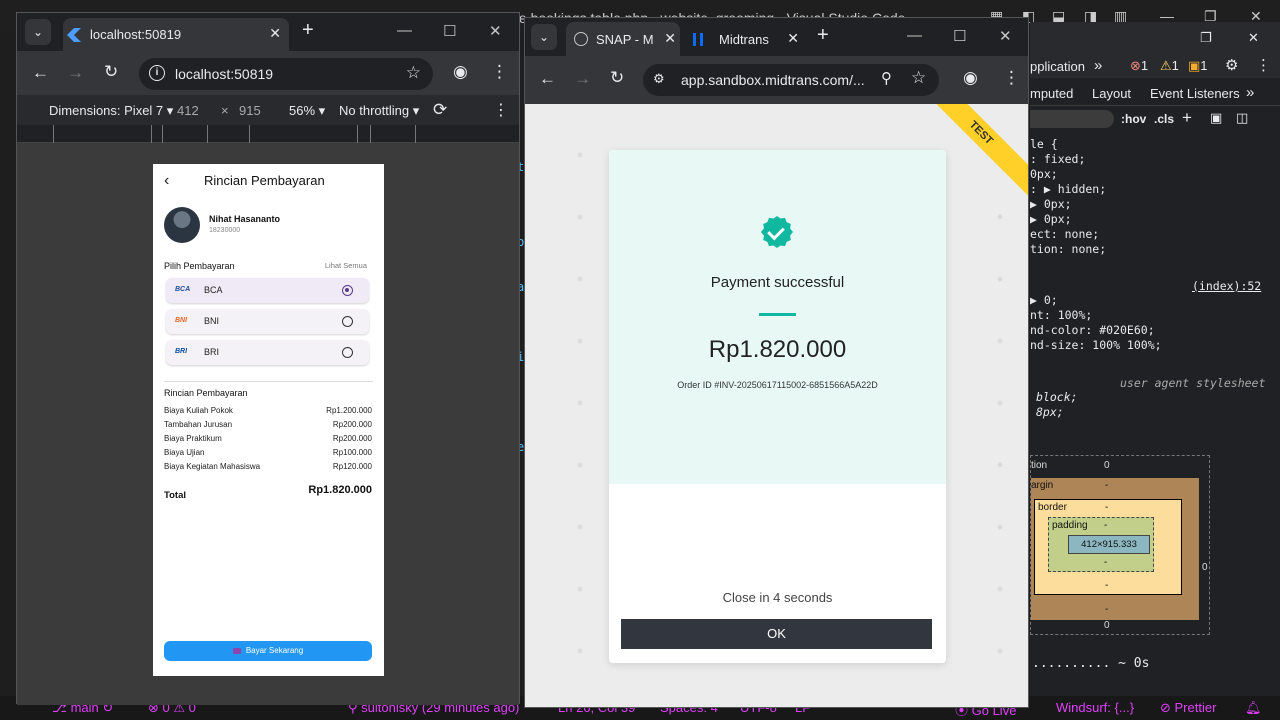 The width and height of the screenshot is (1280, 720). Describe the element at coordinates (1111, 93) in the screenshot. I see `tab-layout: Layout` at that location.